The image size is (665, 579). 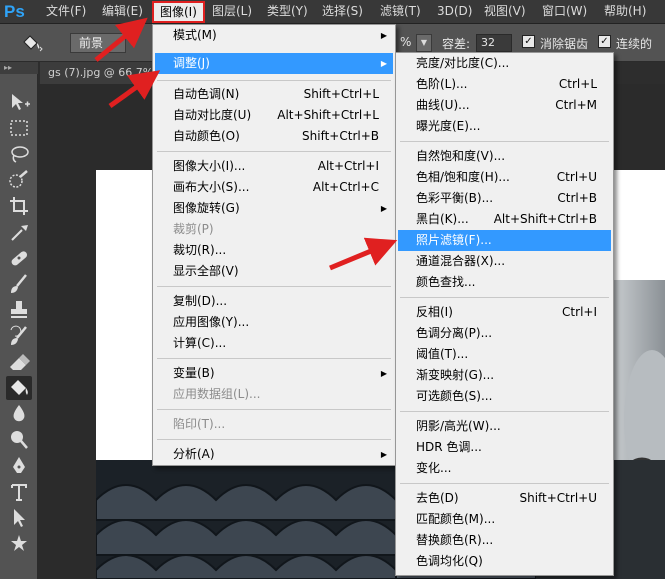 I want to click on crop-icon, so click(x=19, y=206).